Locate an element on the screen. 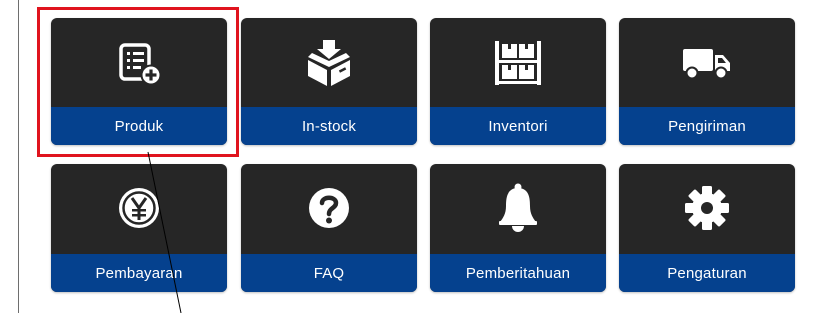  tile-label: Pemberitahuan is located at coordinates (518, 273).